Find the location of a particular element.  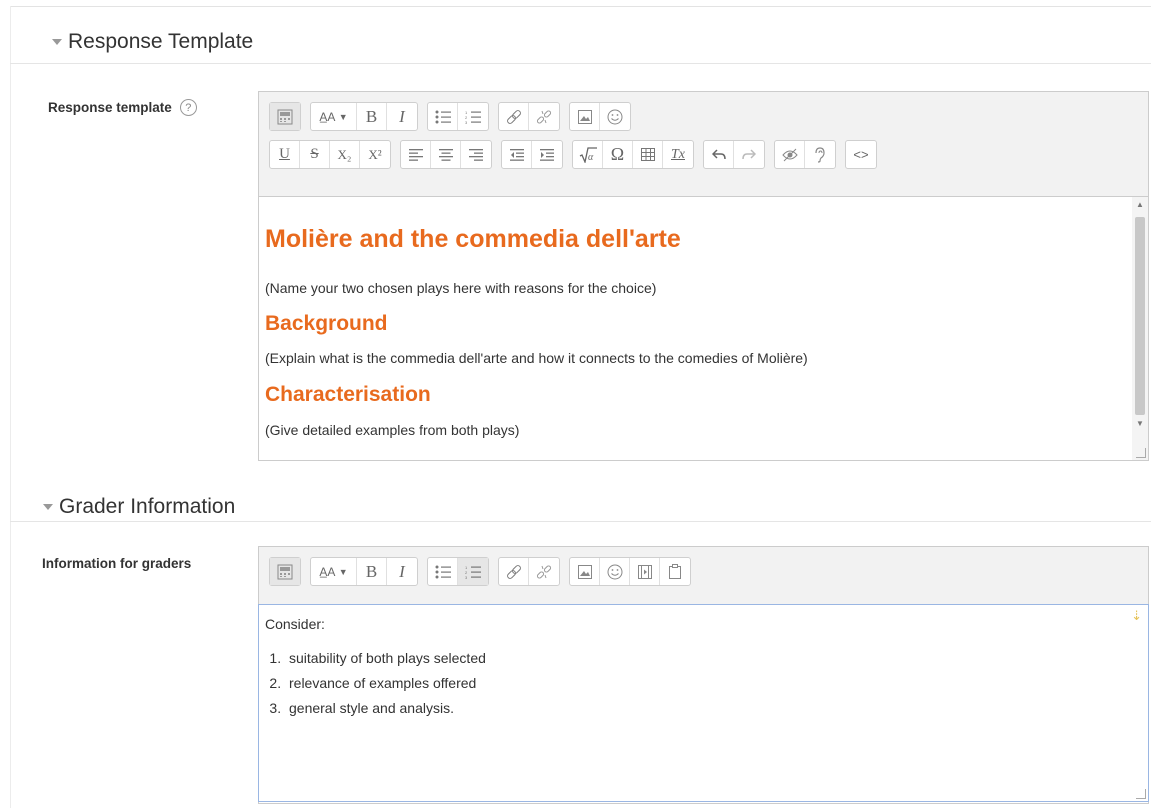

table-icon is located at coordinates (647, 154).